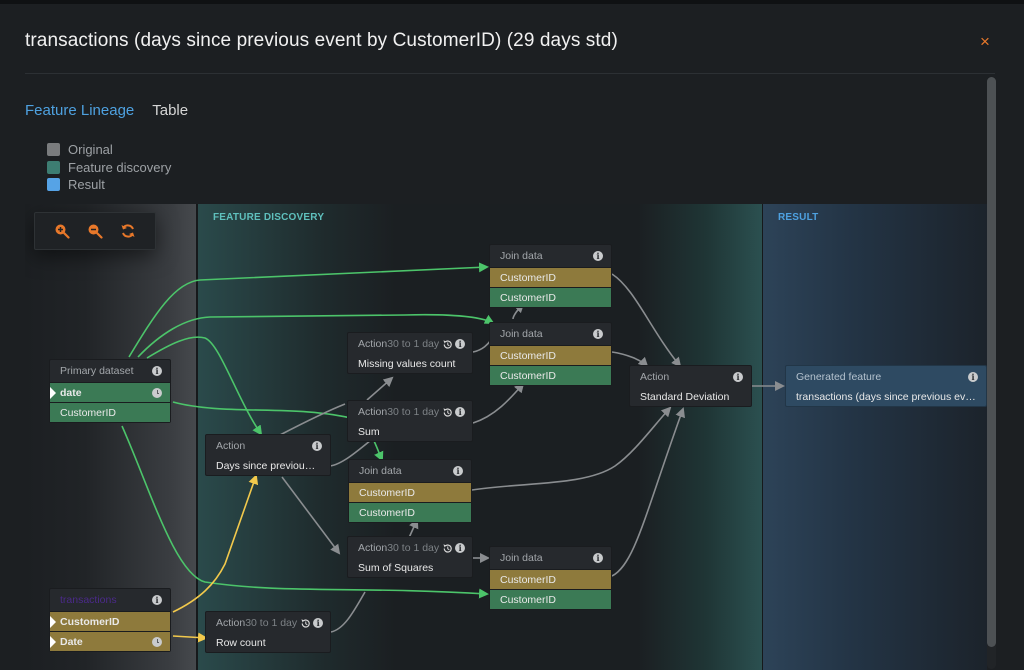  I want to click on zoom-in-button, so click(62, 231).